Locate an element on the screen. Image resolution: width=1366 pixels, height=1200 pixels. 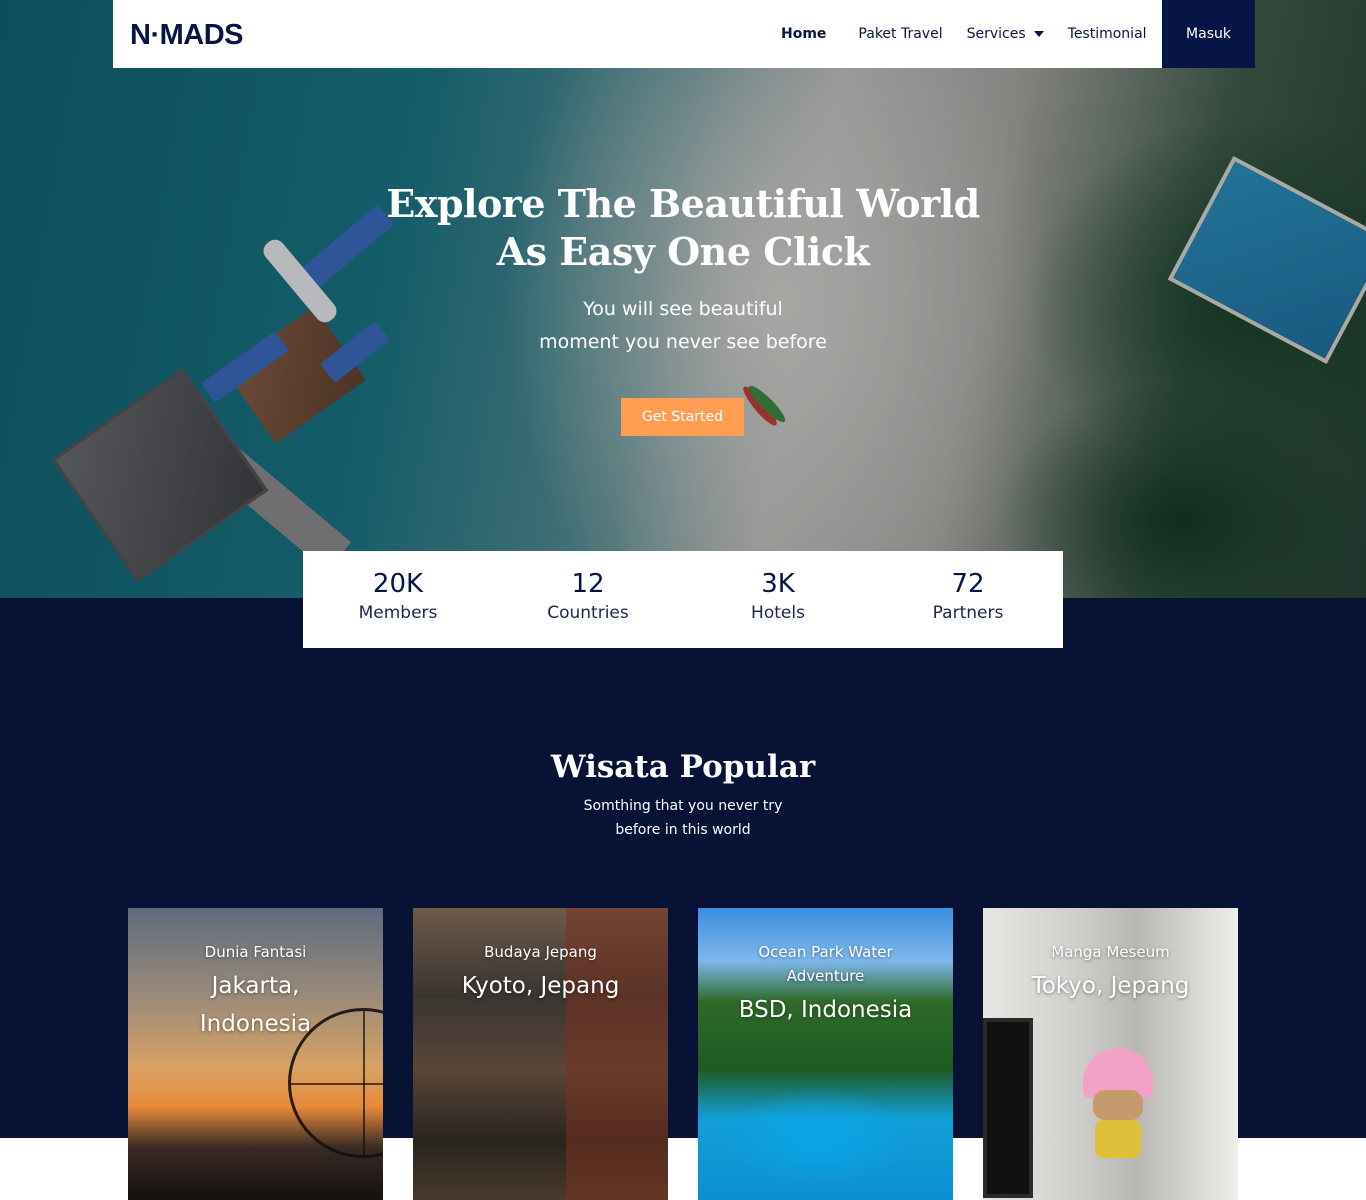
stat-label: Hotels is located at coordinates (778, 613).